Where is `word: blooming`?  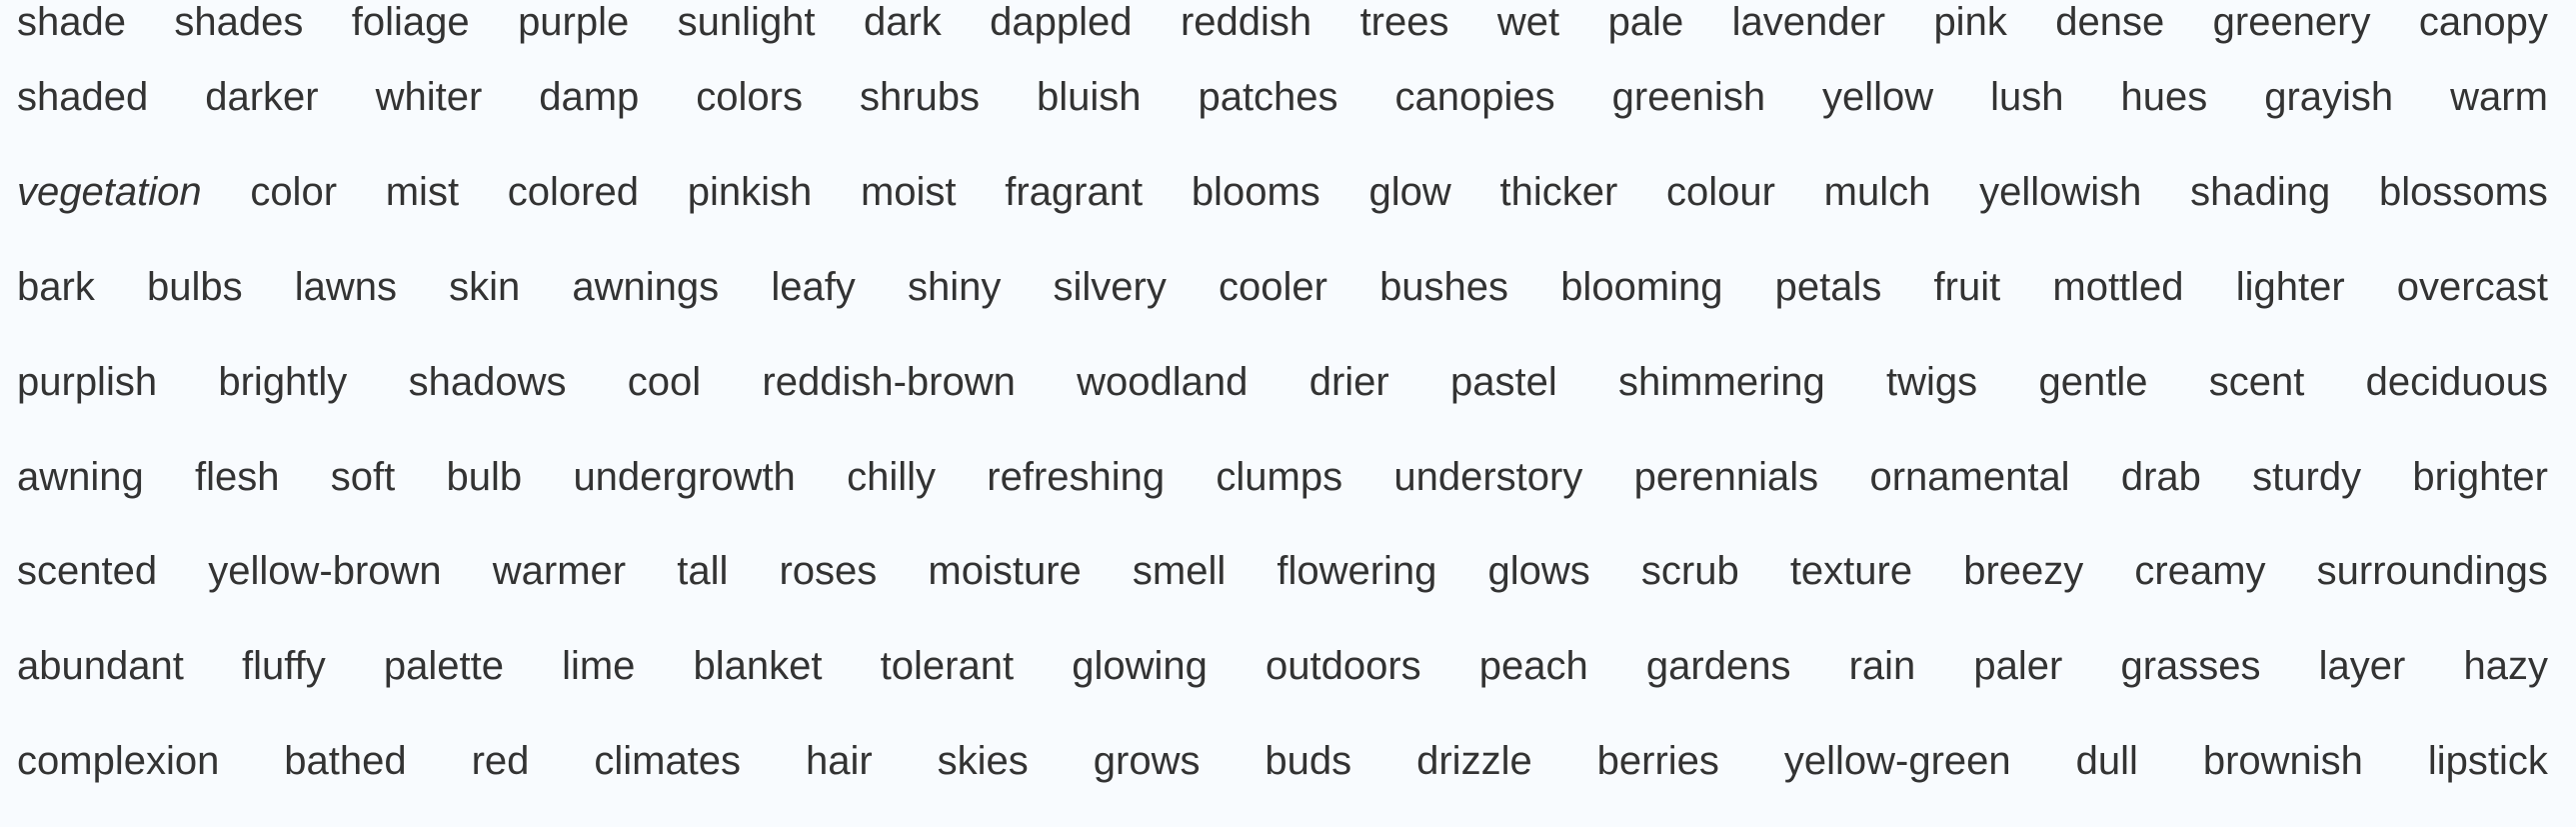 word: blooming is located at coordinates (1641, 286).